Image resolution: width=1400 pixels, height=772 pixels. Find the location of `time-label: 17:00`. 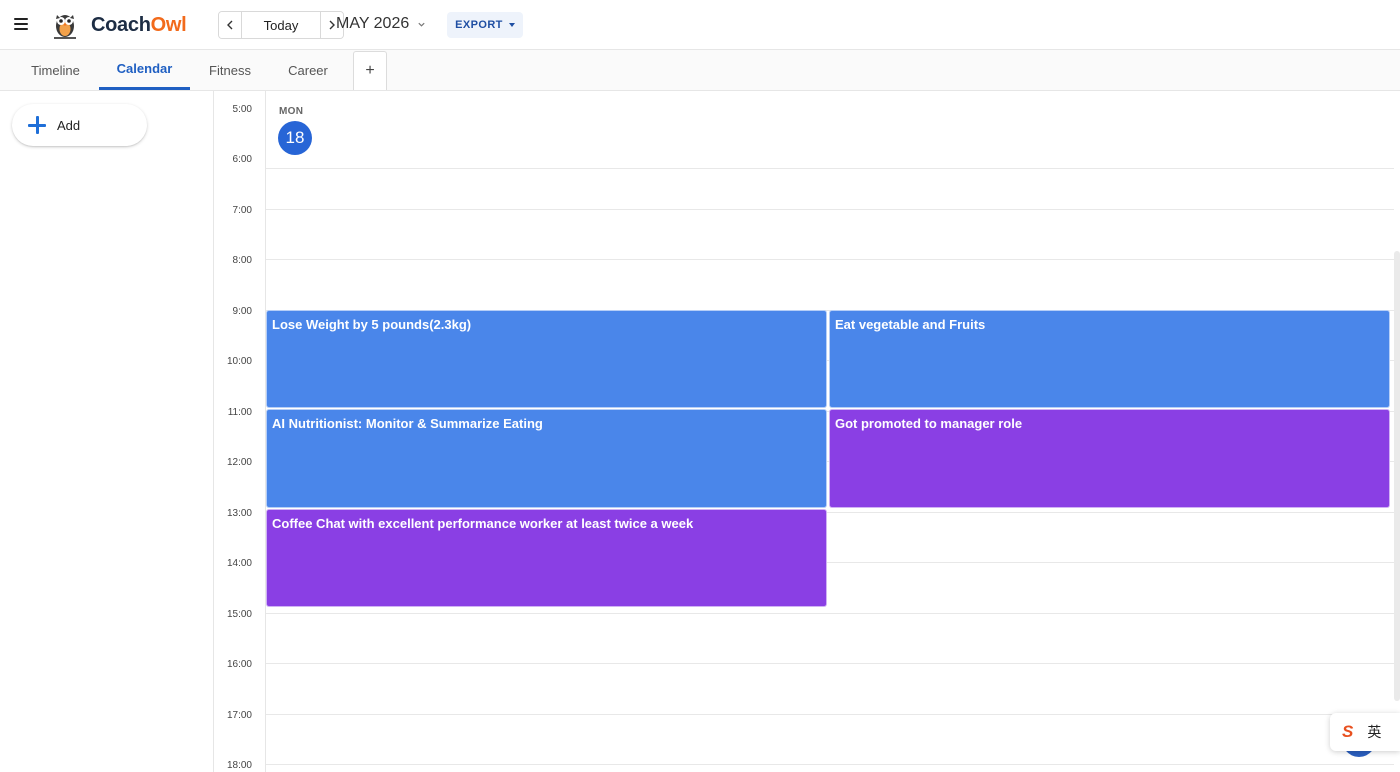

time-label: 17:00 is located at coordinates (239, 715).